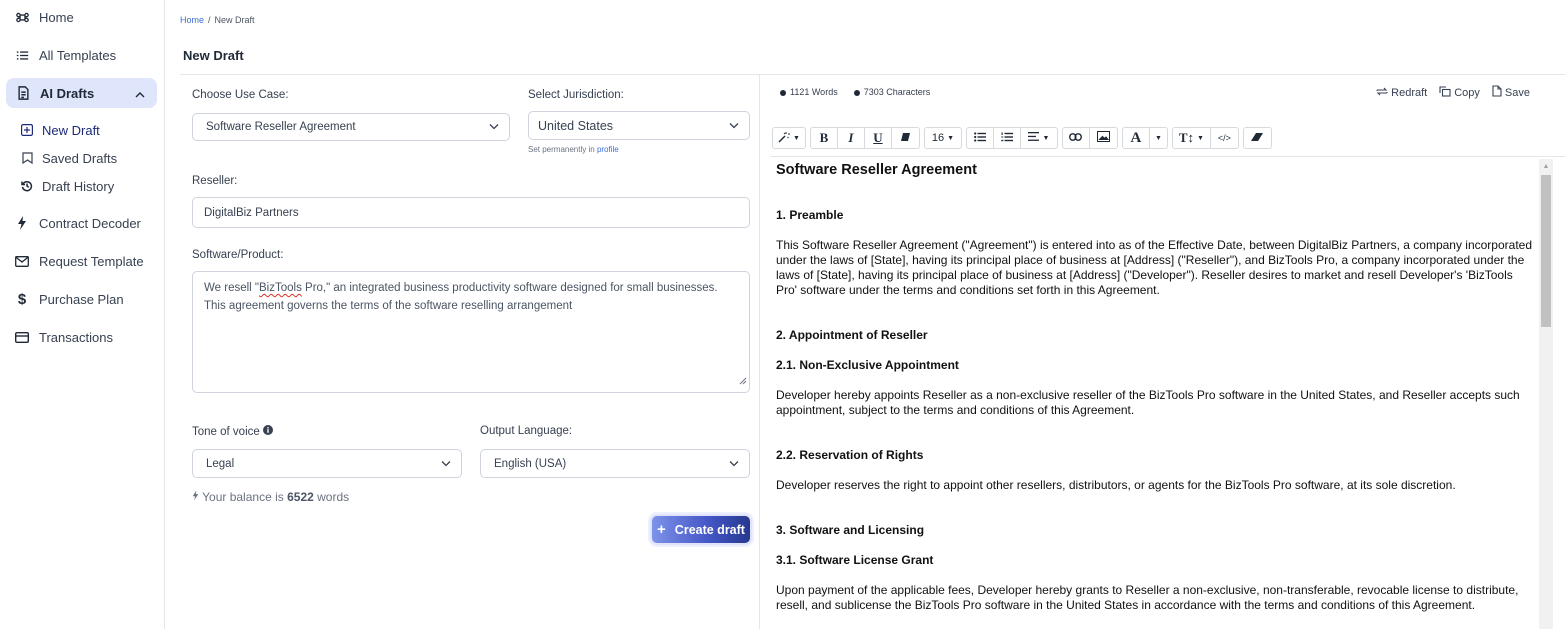  I want to click on sidebar-item-ai-drafts: AI Drafts, so click(81, 93).